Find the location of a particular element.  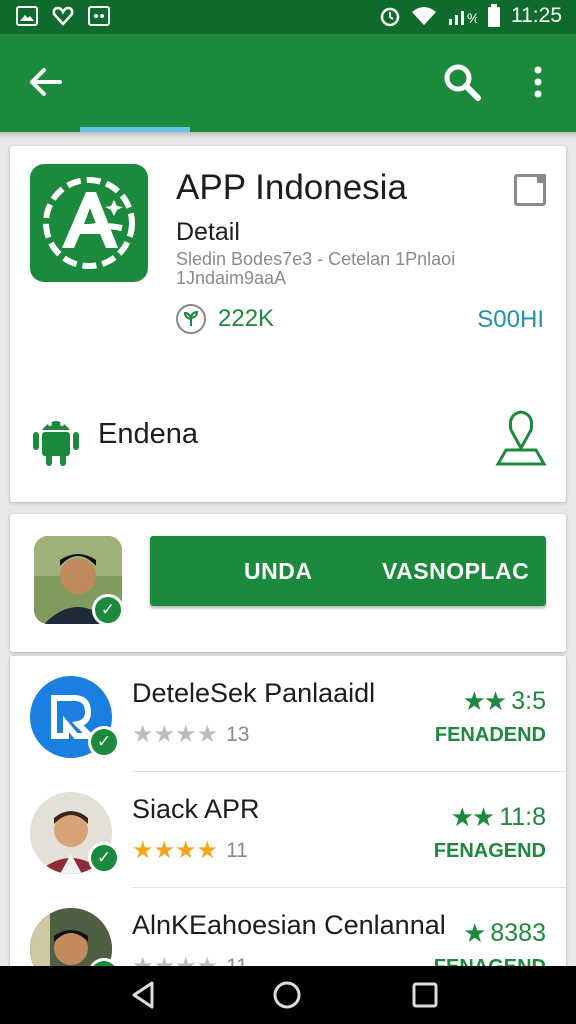

android-icon is located at coordinates (56, 443).